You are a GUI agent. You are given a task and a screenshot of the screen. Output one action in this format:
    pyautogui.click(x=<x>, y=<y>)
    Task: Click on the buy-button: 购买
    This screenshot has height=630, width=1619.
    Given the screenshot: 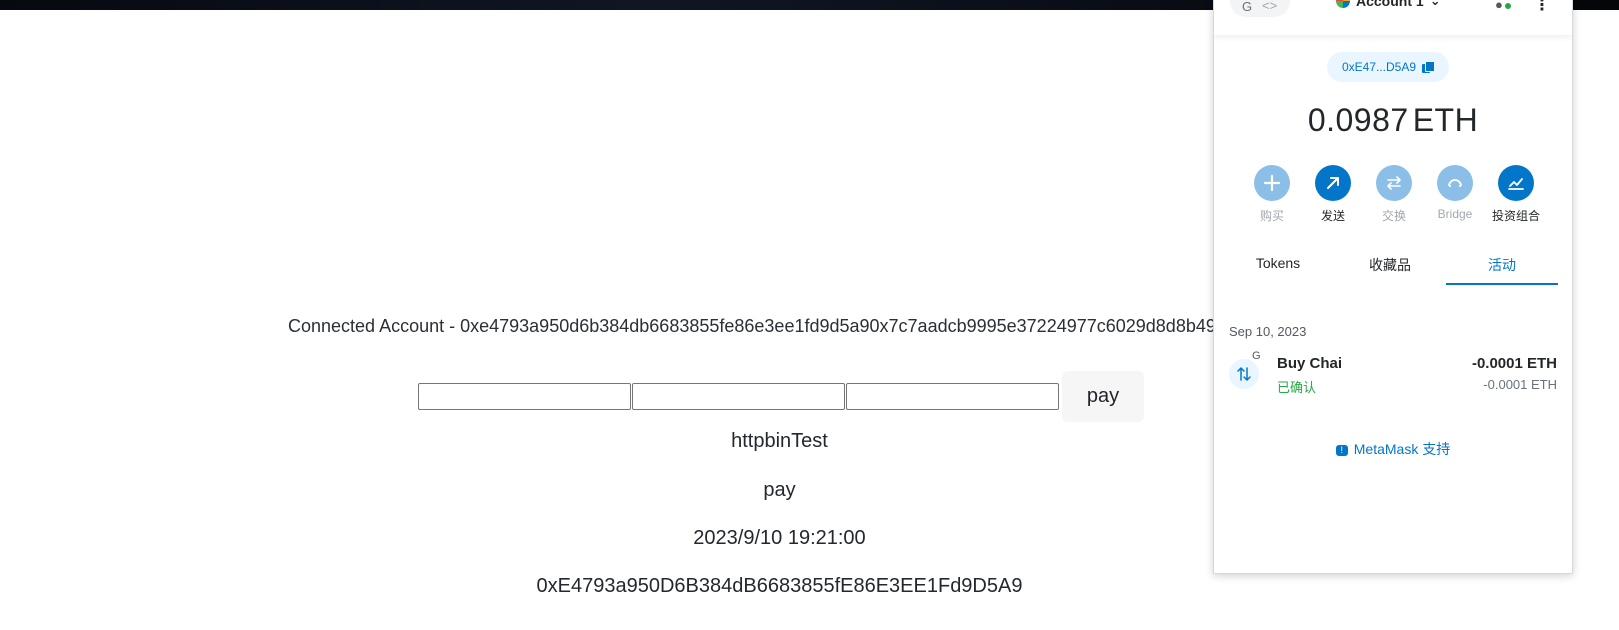 What is the action you would take?
    pyautogui.click(x=1272, y=194)
    